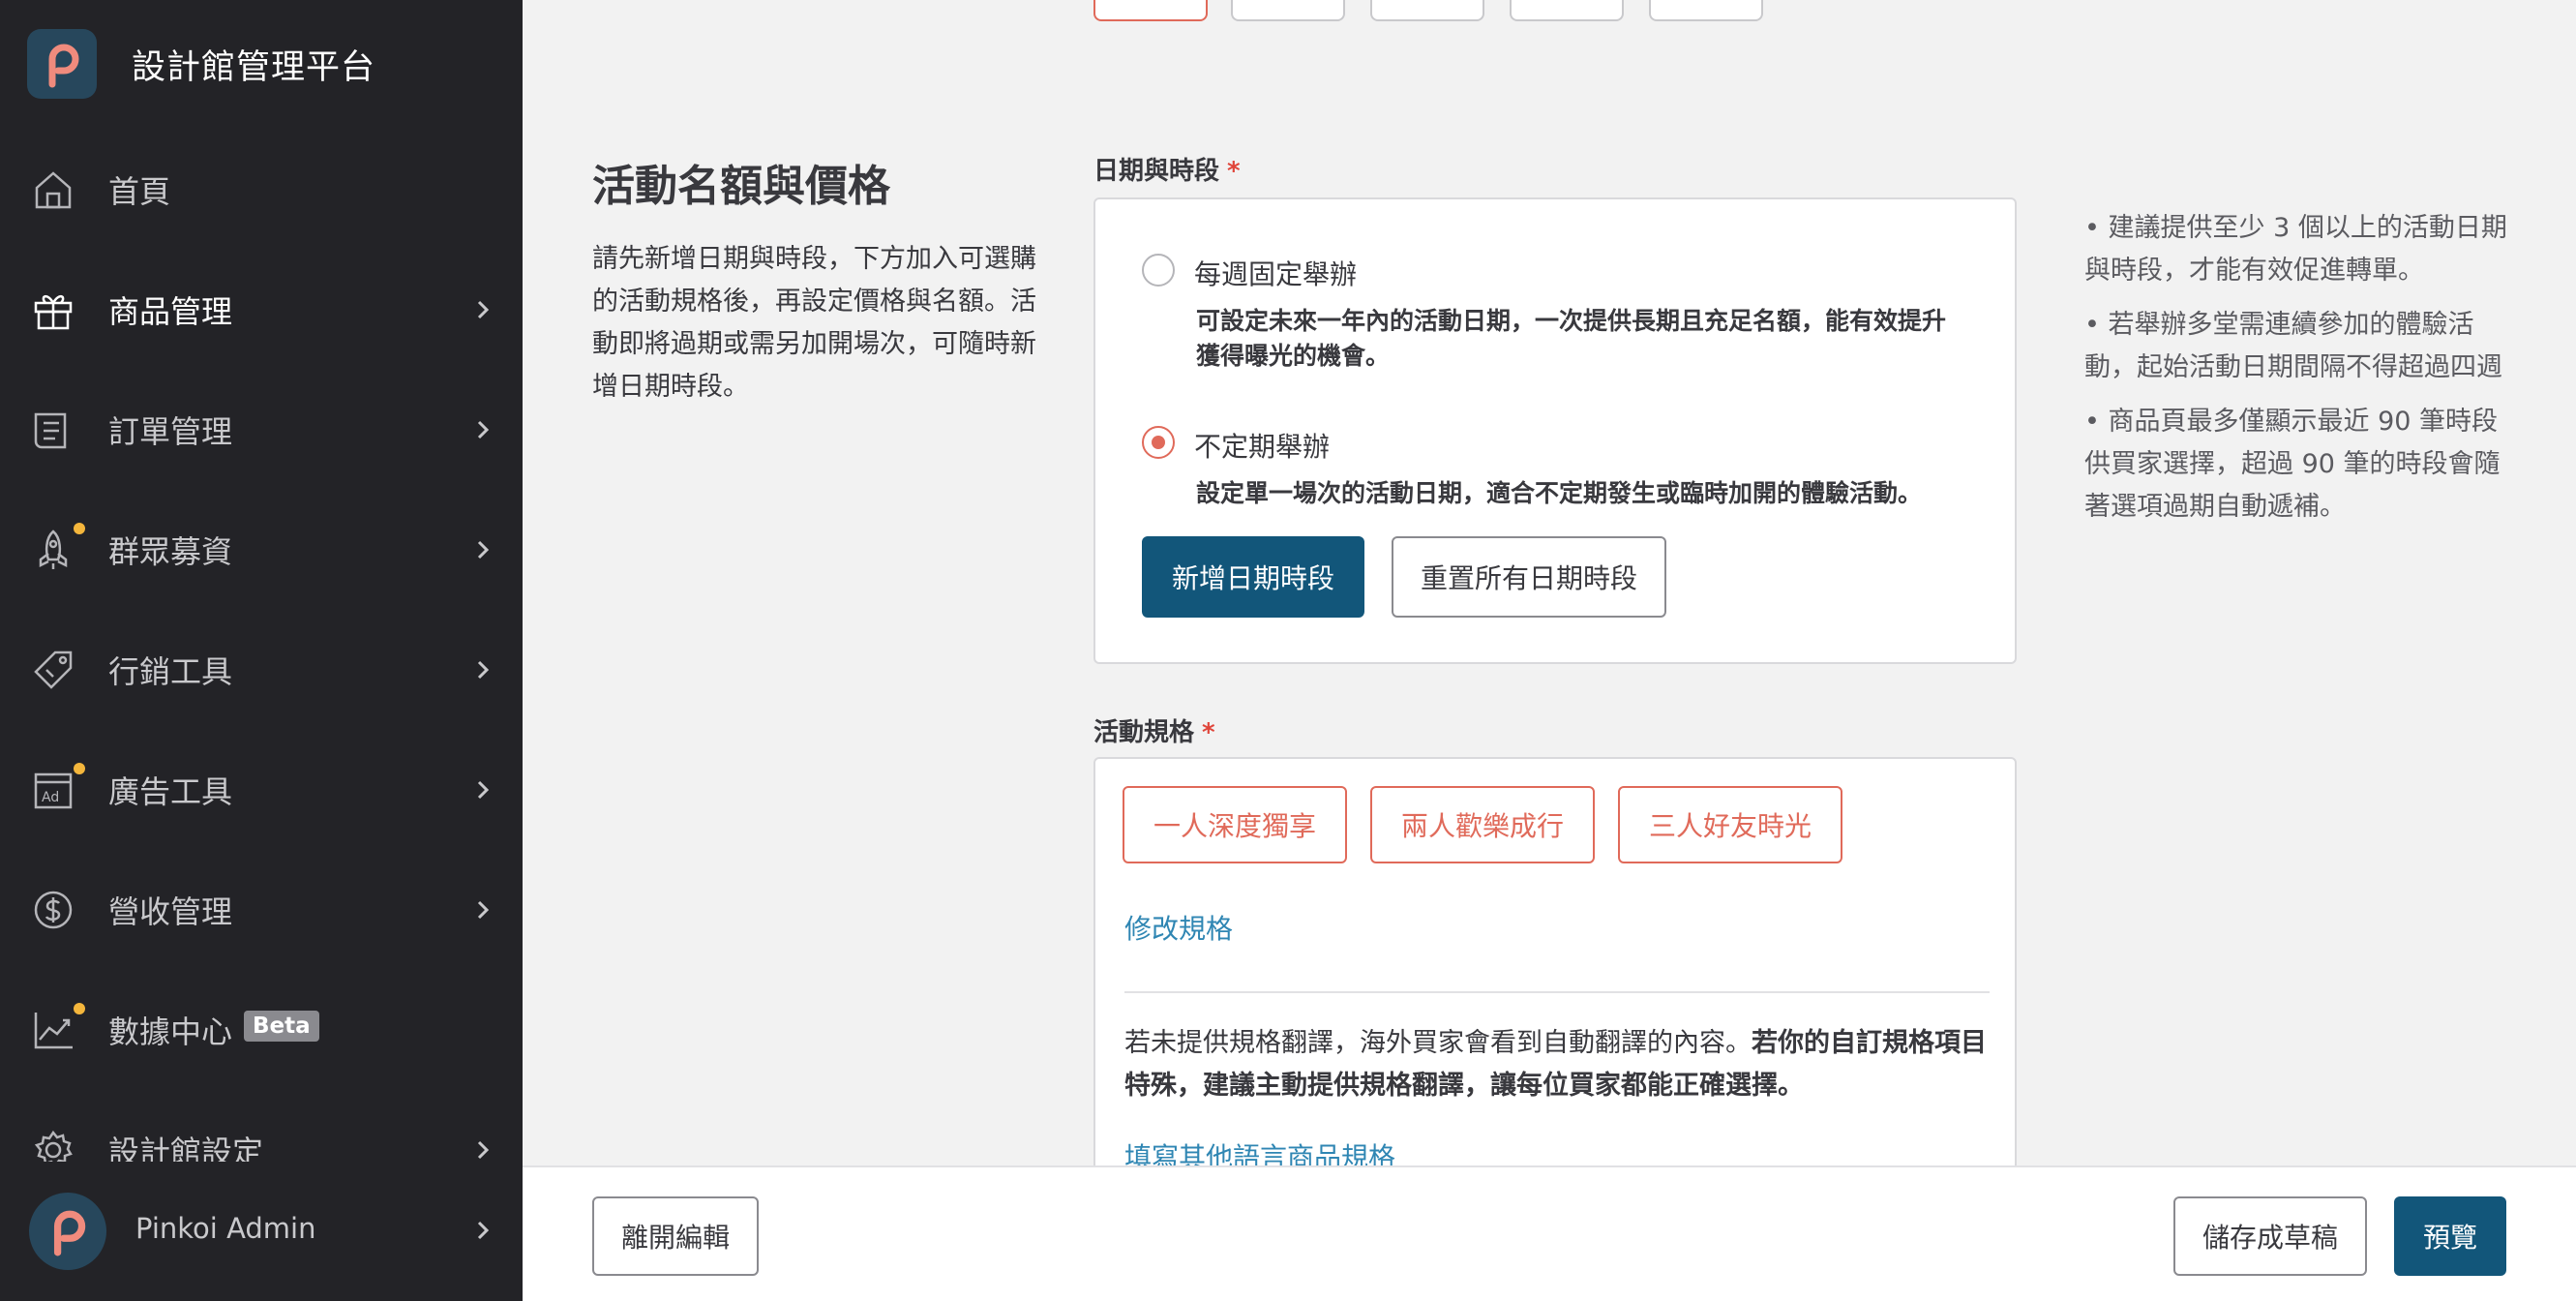  Describe the element at coordinates (53, 910) in the screenshot. I see `dollar-icon` at that location.